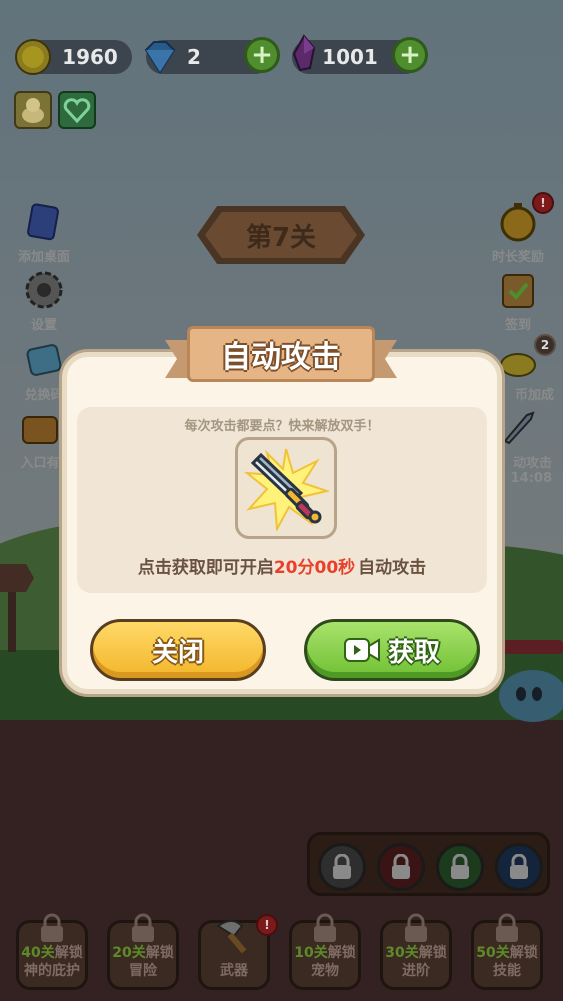  Describe the element at coordinates (325, 962) in the screenshot. I see `bottom-tab-text: 10关解锁 宠物` at that location.